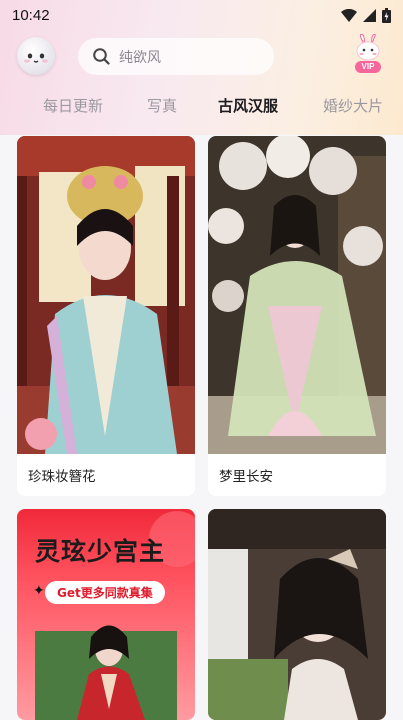 This screenshot has width=403, height=720. I want to click on wifi-icon, so click(349, 15).